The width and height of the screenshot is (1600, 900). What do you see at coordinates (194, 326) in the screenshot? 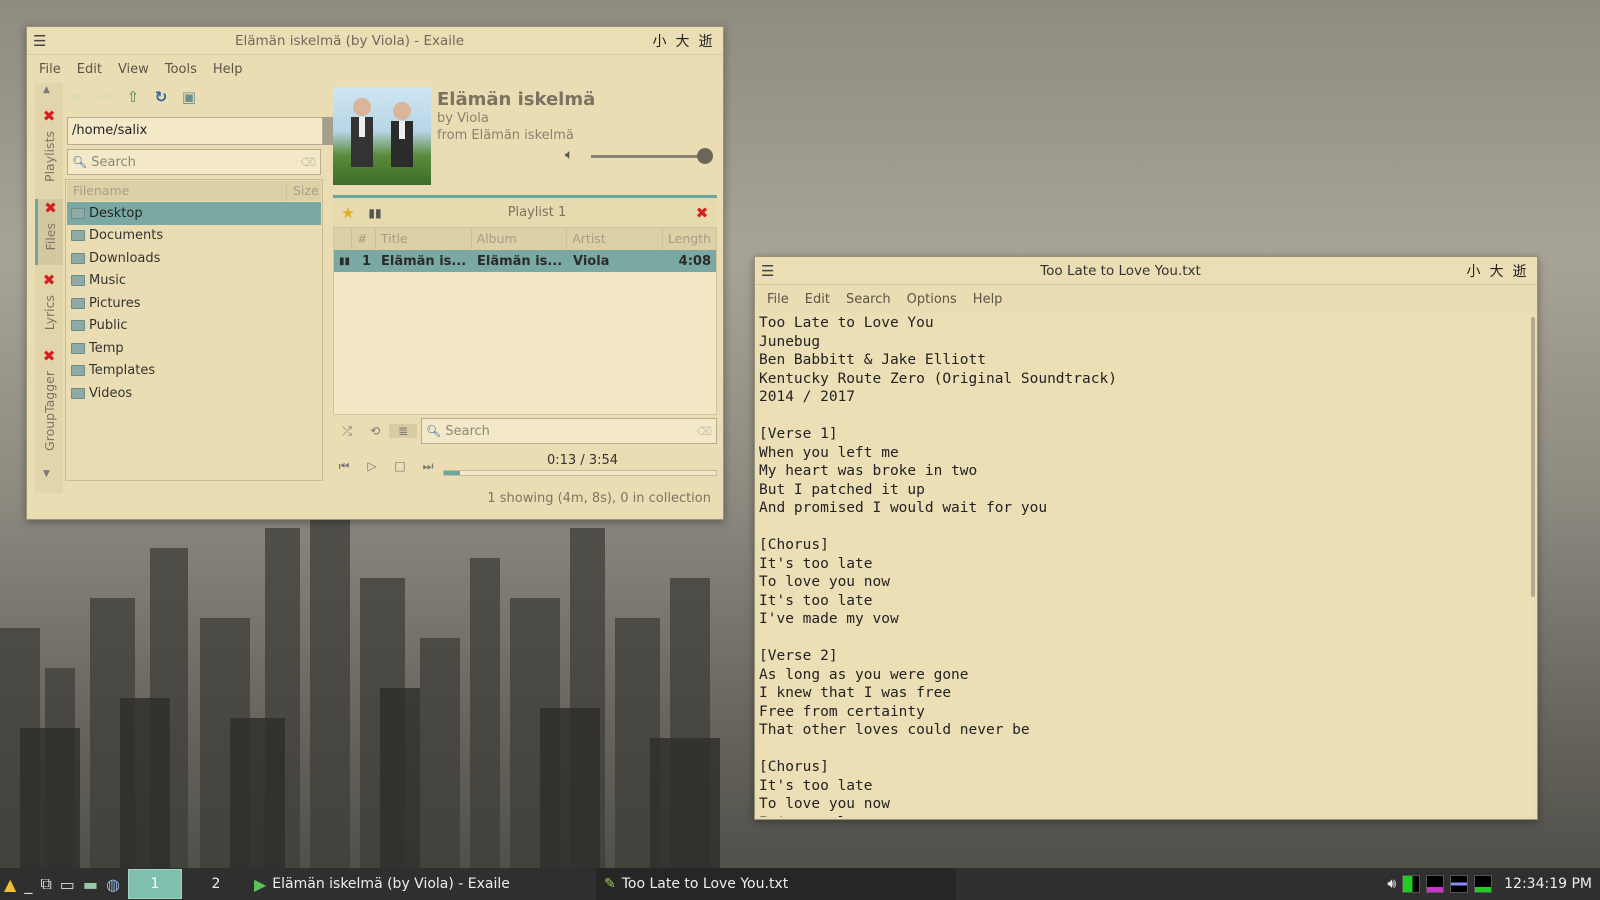
I see `list-item: Public` at bounding box center [194, 326].